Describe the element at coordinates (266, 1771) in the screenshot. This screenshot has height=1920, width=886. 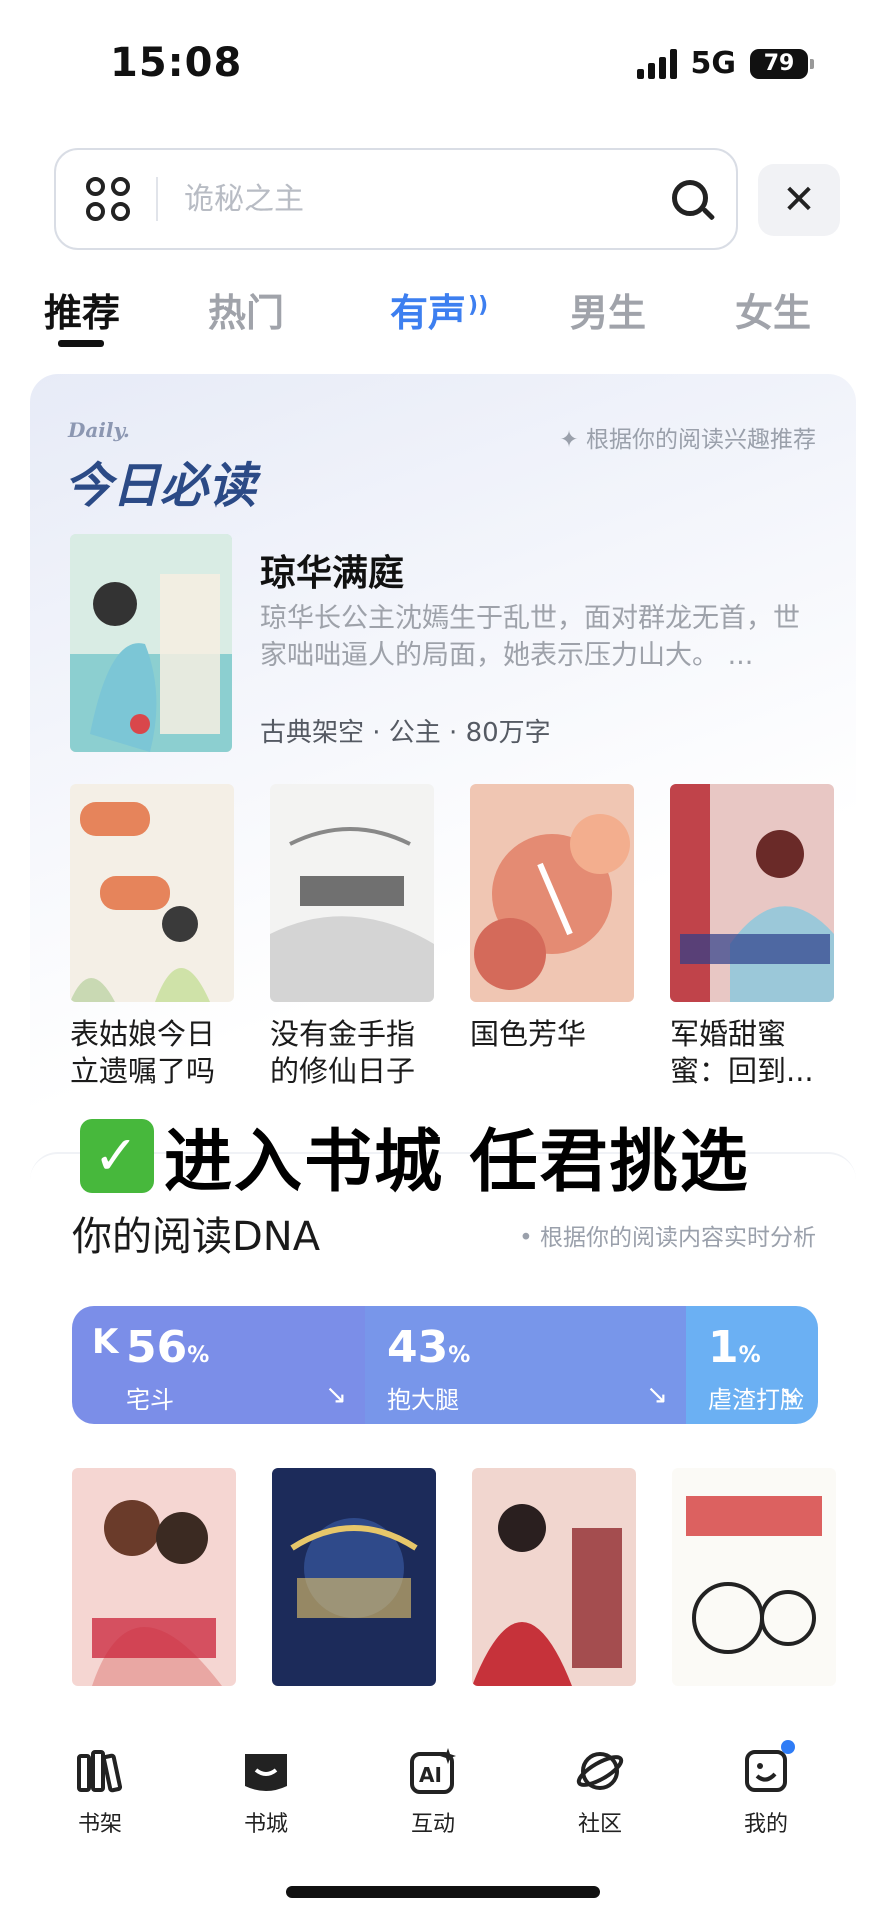
I see `bookstore-icon` at that location.